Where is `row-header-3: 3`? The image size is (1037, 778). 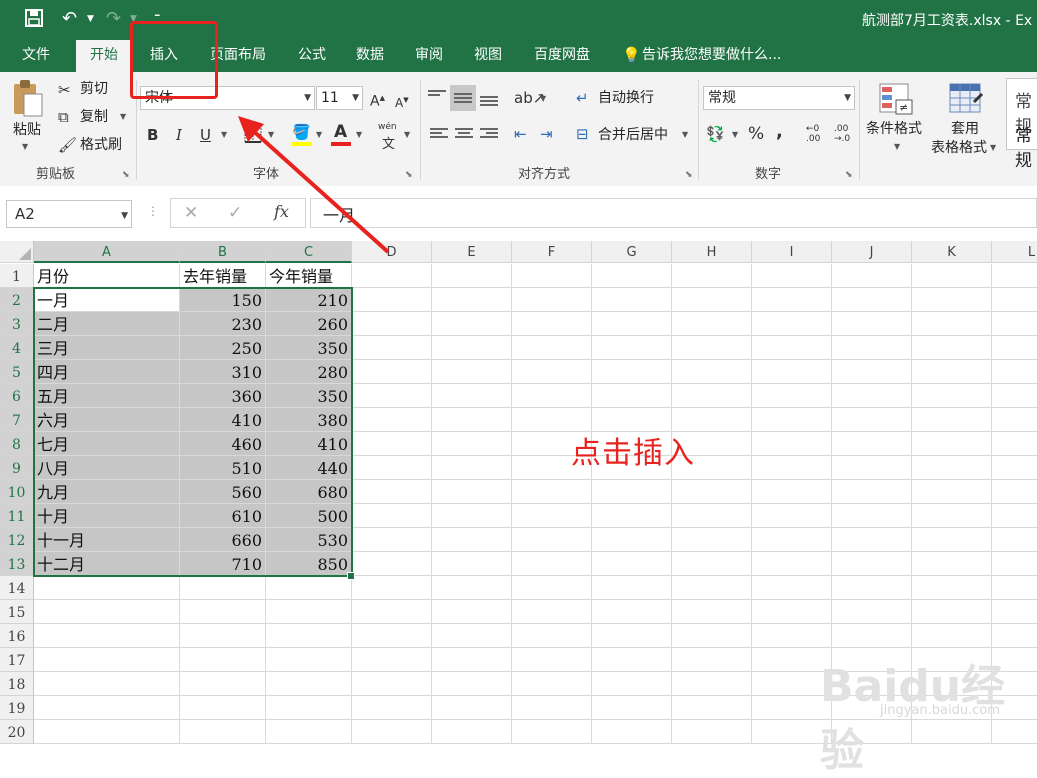
row-header-3: 3 is located at coordinates (17, 324).